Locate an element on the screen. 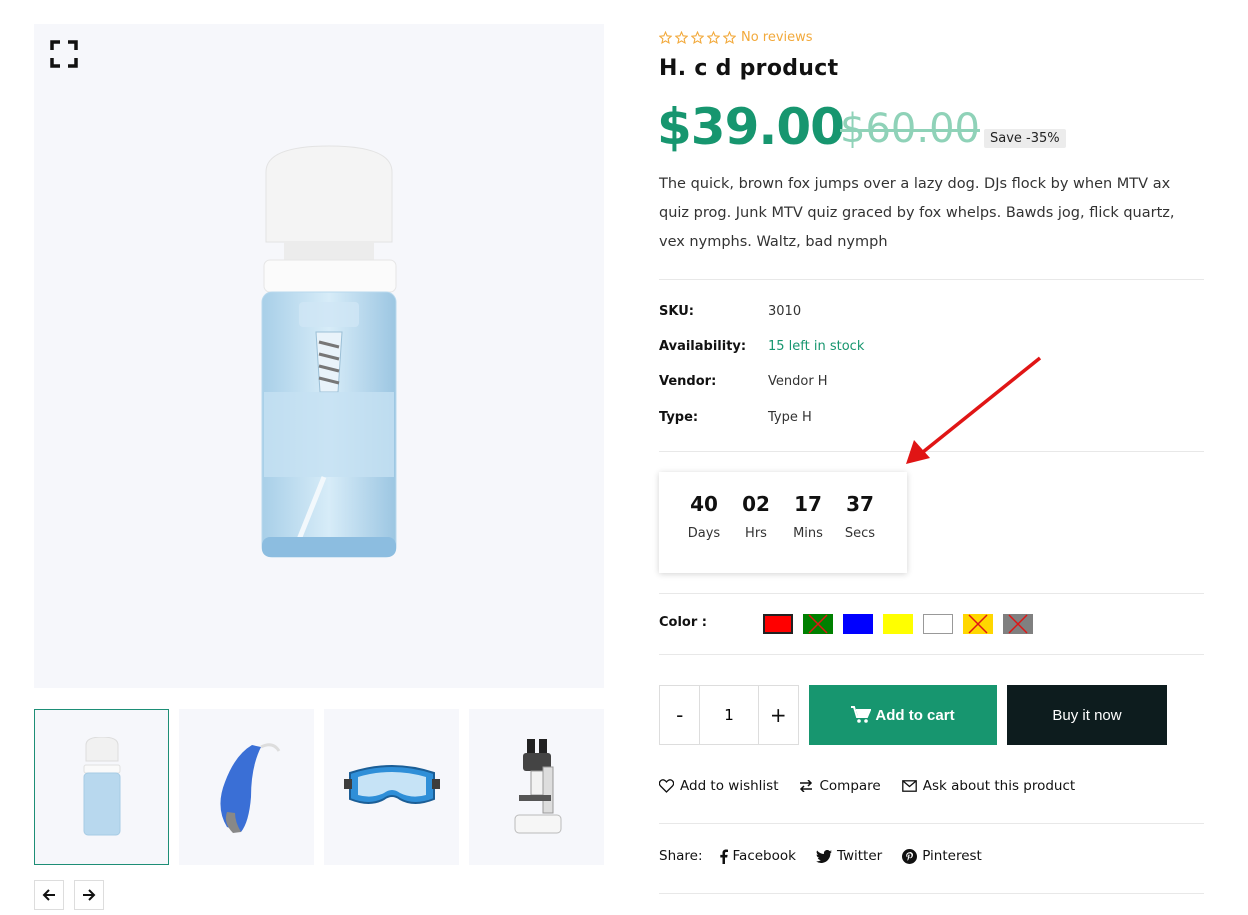  annotation-arrow-icon is located at coordinates (974, 410).